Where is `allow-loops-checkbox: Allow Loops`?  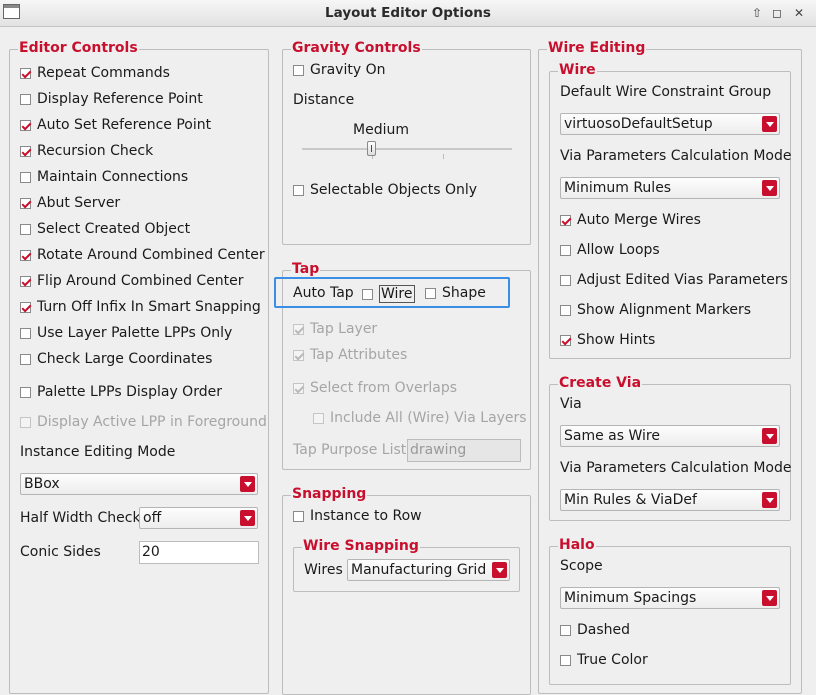
allow-loops-checkbox: Allow Loops is located at coordinates (610, 250).